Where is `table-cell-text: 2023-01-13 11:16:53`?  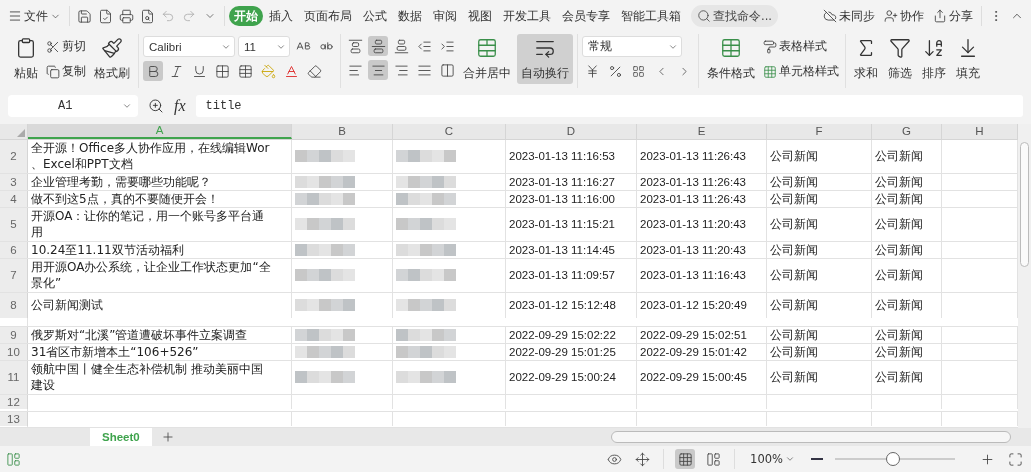 table-cell-text: 2023-01-13 11:16:53 is located at coordinates (562, 157).